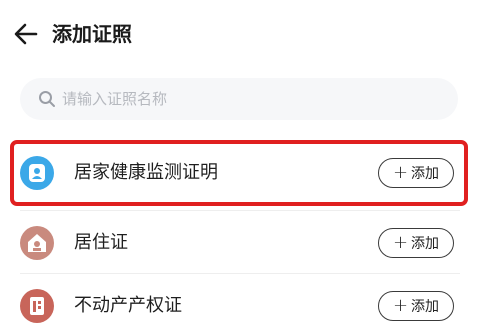 This screenshot has height=324, width=481. Describe the element at coordinates (37, 173) in the screenshot. I see `user-badge-icon` at that location.